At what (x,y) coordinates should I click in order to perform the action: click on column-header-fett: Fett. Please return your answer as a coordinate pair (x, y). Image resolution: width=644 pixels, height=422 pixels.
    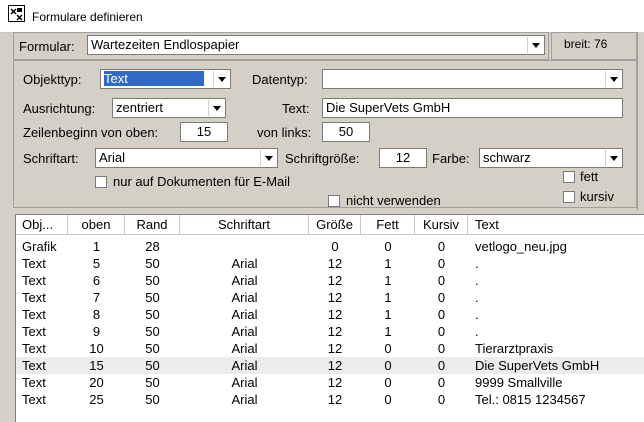
    Looking at the image, I should click on (388, 225).